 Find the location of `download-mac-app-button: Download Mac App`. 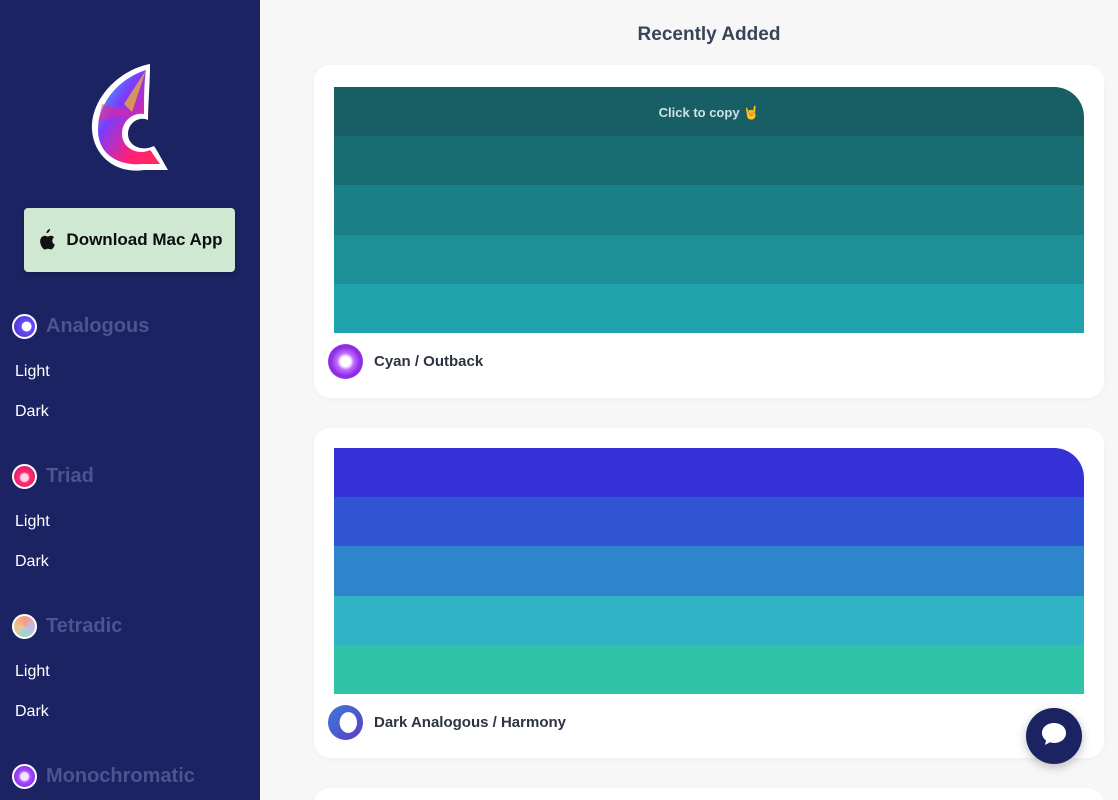

download-mac-app-button: Download Mac App is located at coordinates (129, 240).